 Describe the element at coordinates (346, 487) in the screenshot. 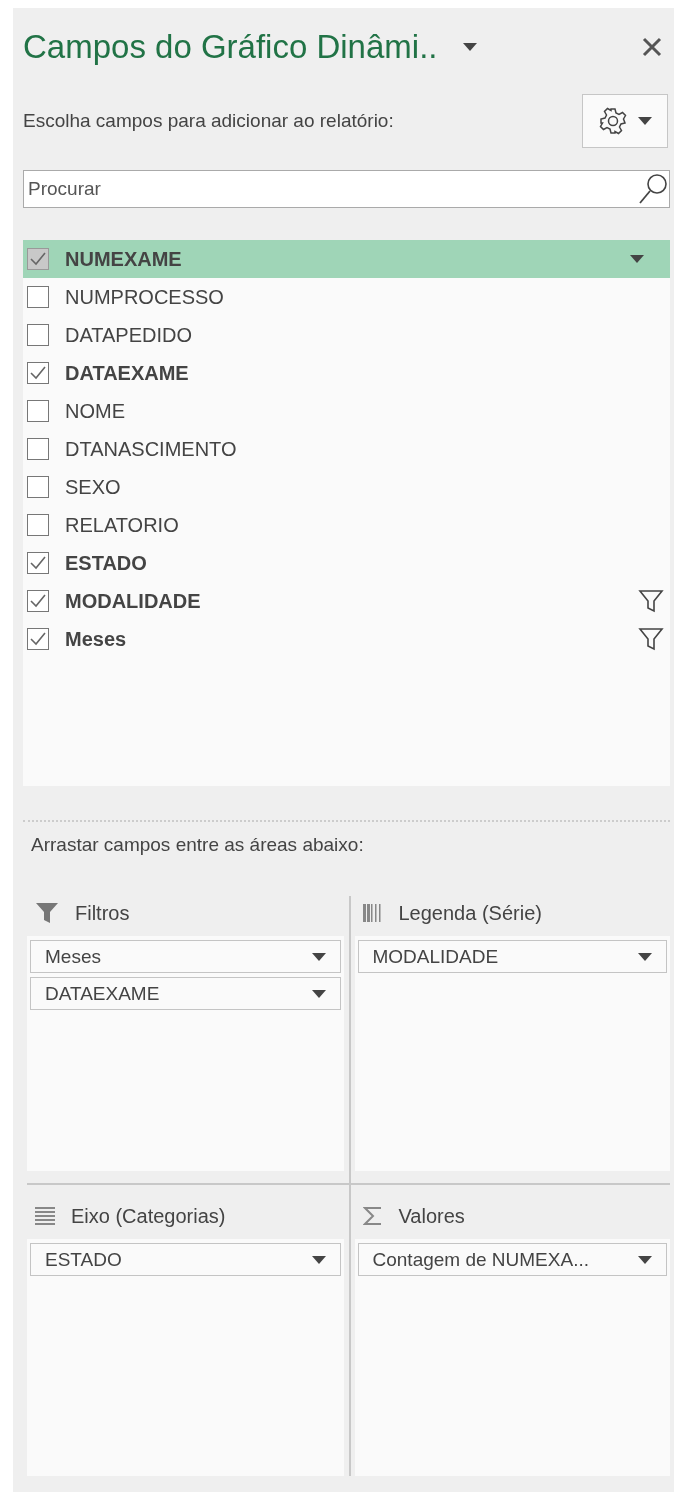

I see `field-item: SEXO` at that location.